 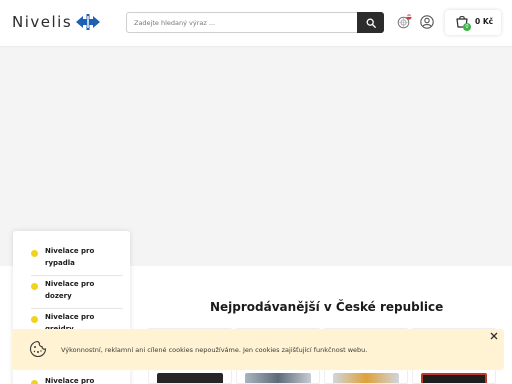 I want to click on category-item-rypadla: Nivelace pro rypadla, so click(x=73, y=258).